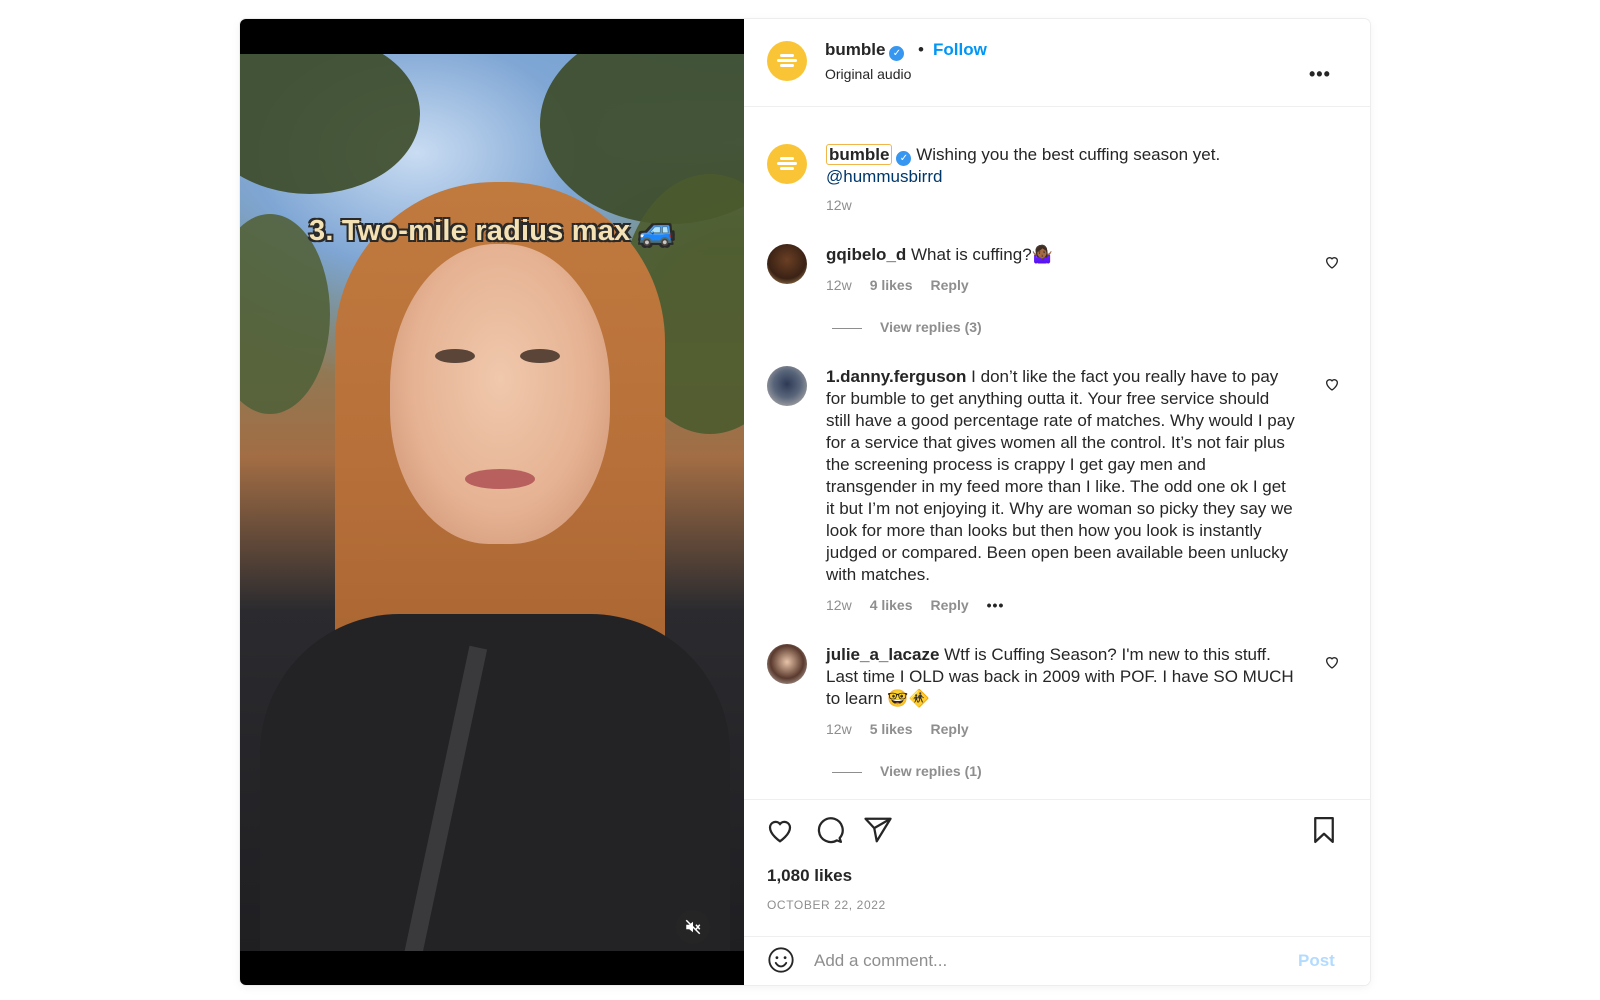 This screenshot has width=1600, height=1000. What do you see at coordinates (866, 254) in the screenshot?
I see `comment-username: gqibelo_d` at bounding box center [866, 254].